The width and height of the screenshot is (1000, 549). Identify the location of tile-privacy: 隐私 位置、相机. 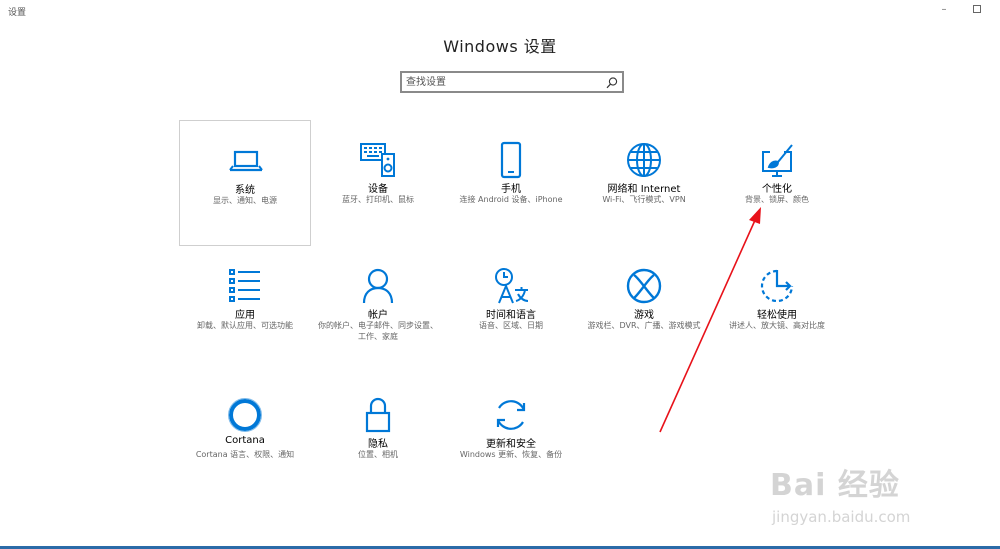
(378, 438).